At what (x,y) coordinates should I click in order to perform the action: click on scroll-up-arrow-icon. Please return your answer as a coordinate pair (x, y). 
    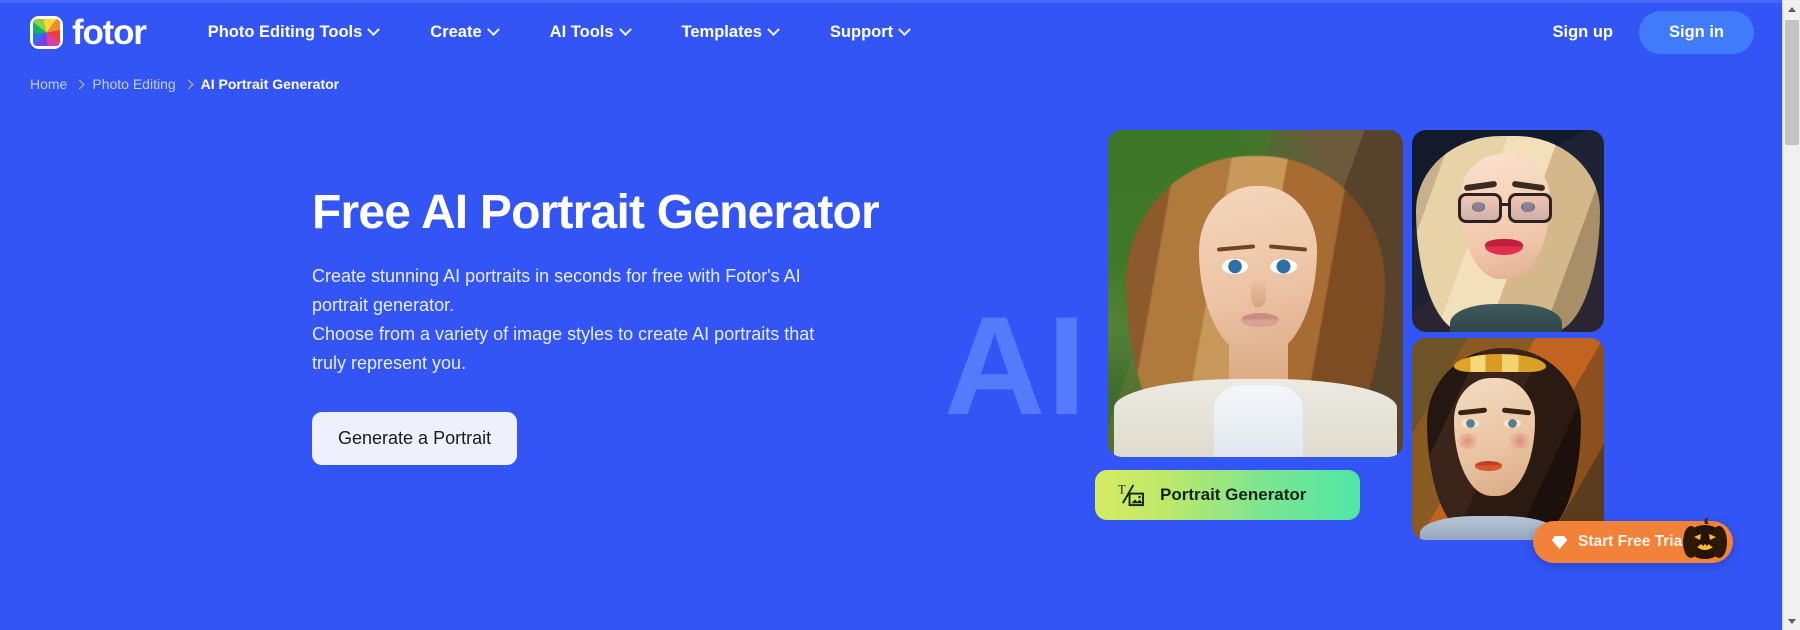
    Looking at the image, I should click on (1792, 9).